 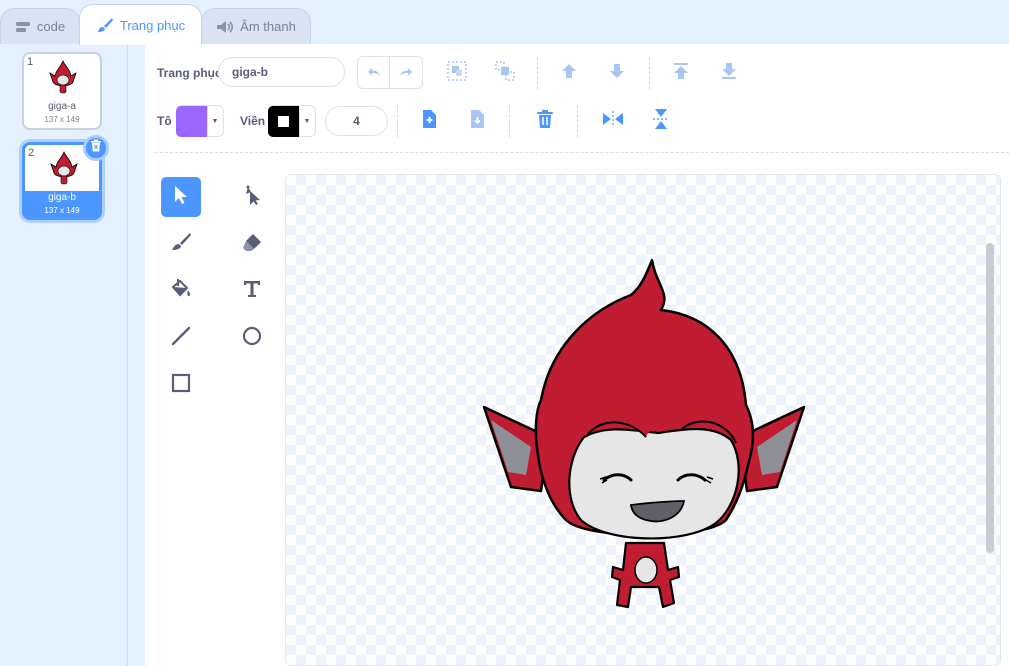 I want to click on flip-horizontal-icon, so click(x=613, y=121).